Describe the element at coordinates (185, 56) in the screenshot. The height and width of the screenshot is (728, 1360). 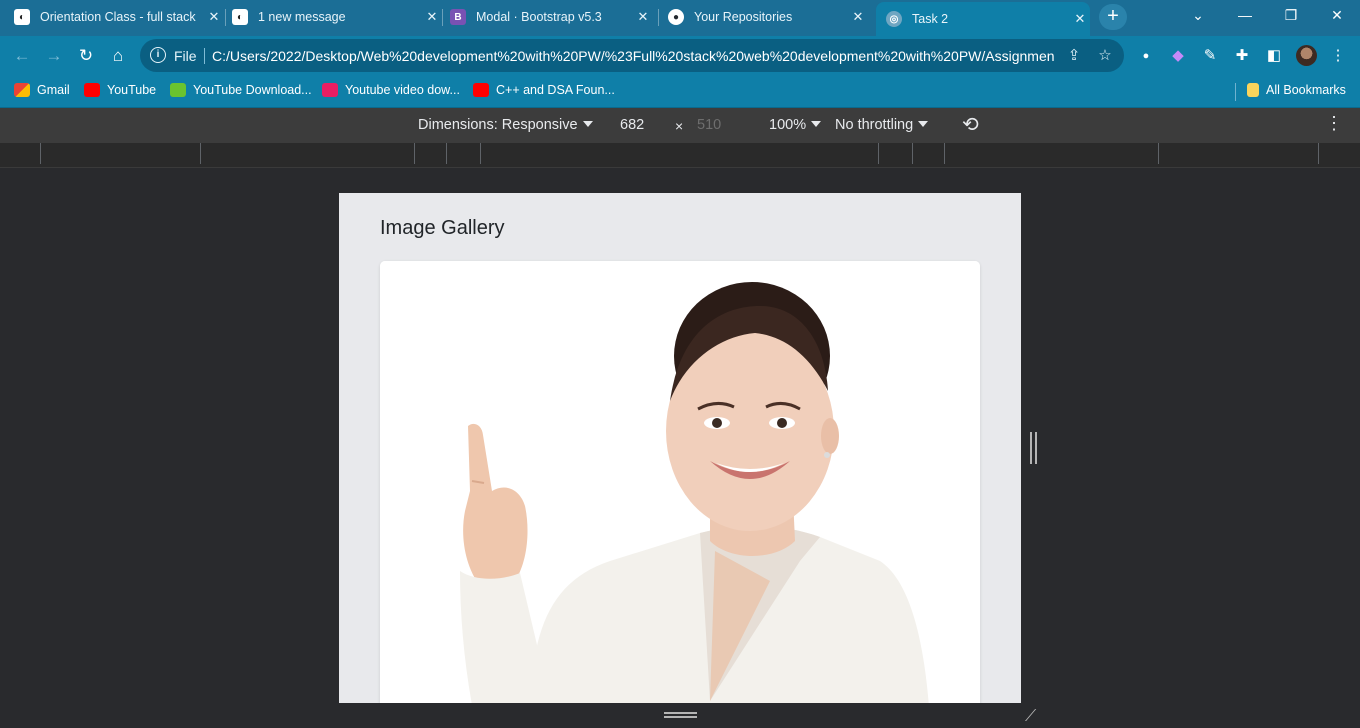
I see `scheme-label: File` at that location.